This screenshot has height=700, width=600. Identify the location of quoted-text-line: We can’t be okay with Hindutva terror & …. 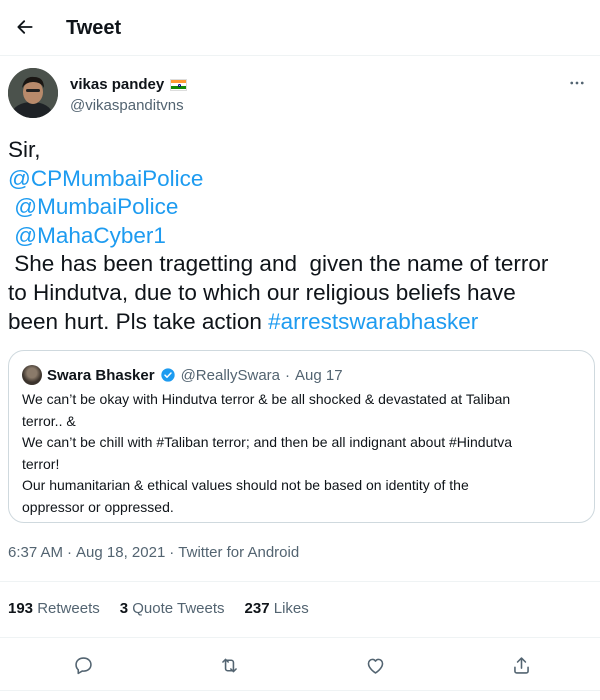
(266, 399).